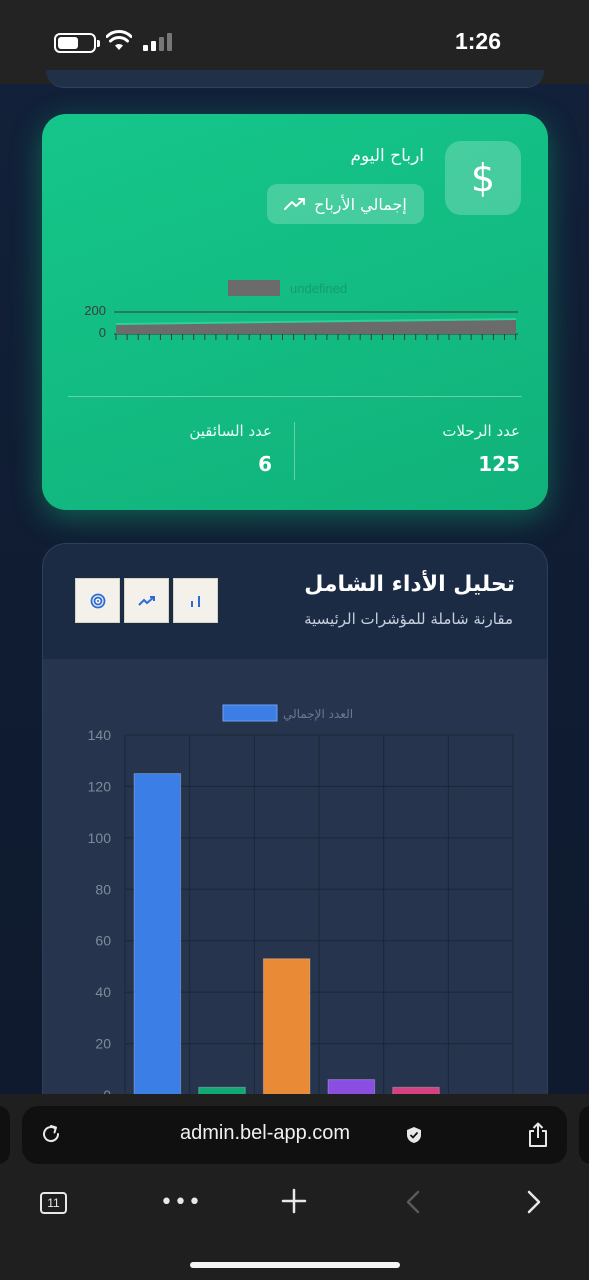 This screenshot has height=1280, width=589. Describe the element at coordinates (294, 451) in the screenshot. I see `stat-separator` at that location.